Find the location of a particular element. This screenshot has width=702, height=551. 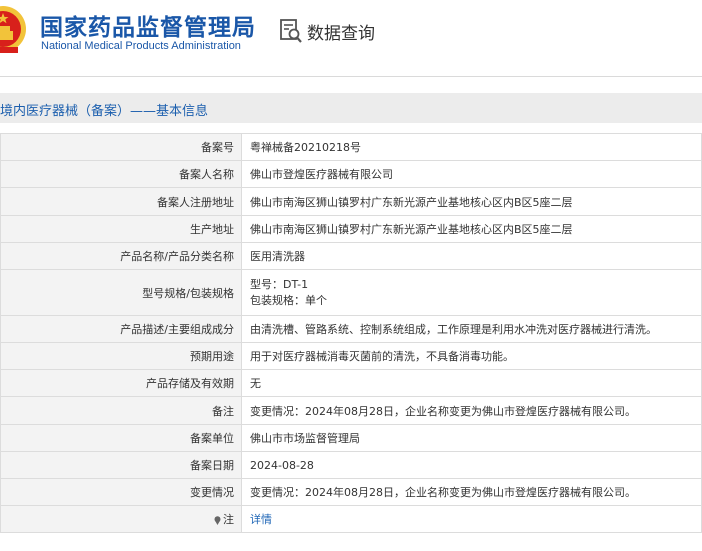

table-row: 备案人注册地址 佛山市南海区狮山镇罗村广东新光源产业基地核心区内B区5座二层 is located at coordinates (351, 201).